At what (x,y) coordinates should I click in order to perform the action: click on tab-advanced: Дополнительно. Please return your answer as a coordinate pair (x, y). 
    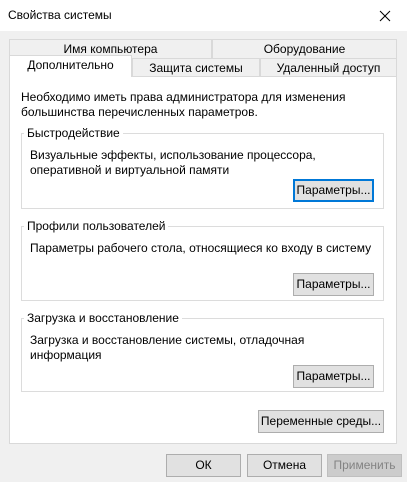
    Looking at the image, I should click on (70, 66).